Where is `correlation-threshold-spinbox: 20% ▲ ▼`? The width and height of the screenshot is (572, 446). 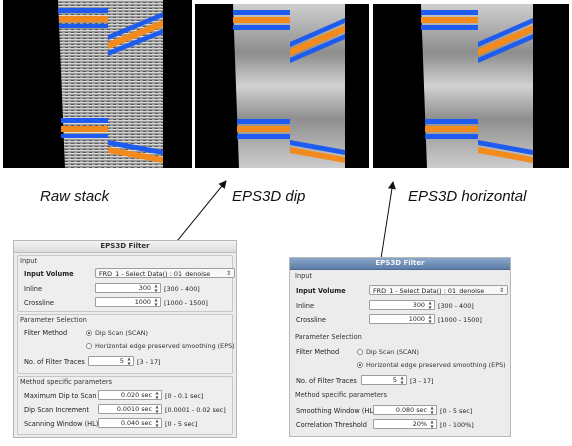
correlation-threshold-spinbox: 20% ▲ ▼ is located at coordinates (405, 424).